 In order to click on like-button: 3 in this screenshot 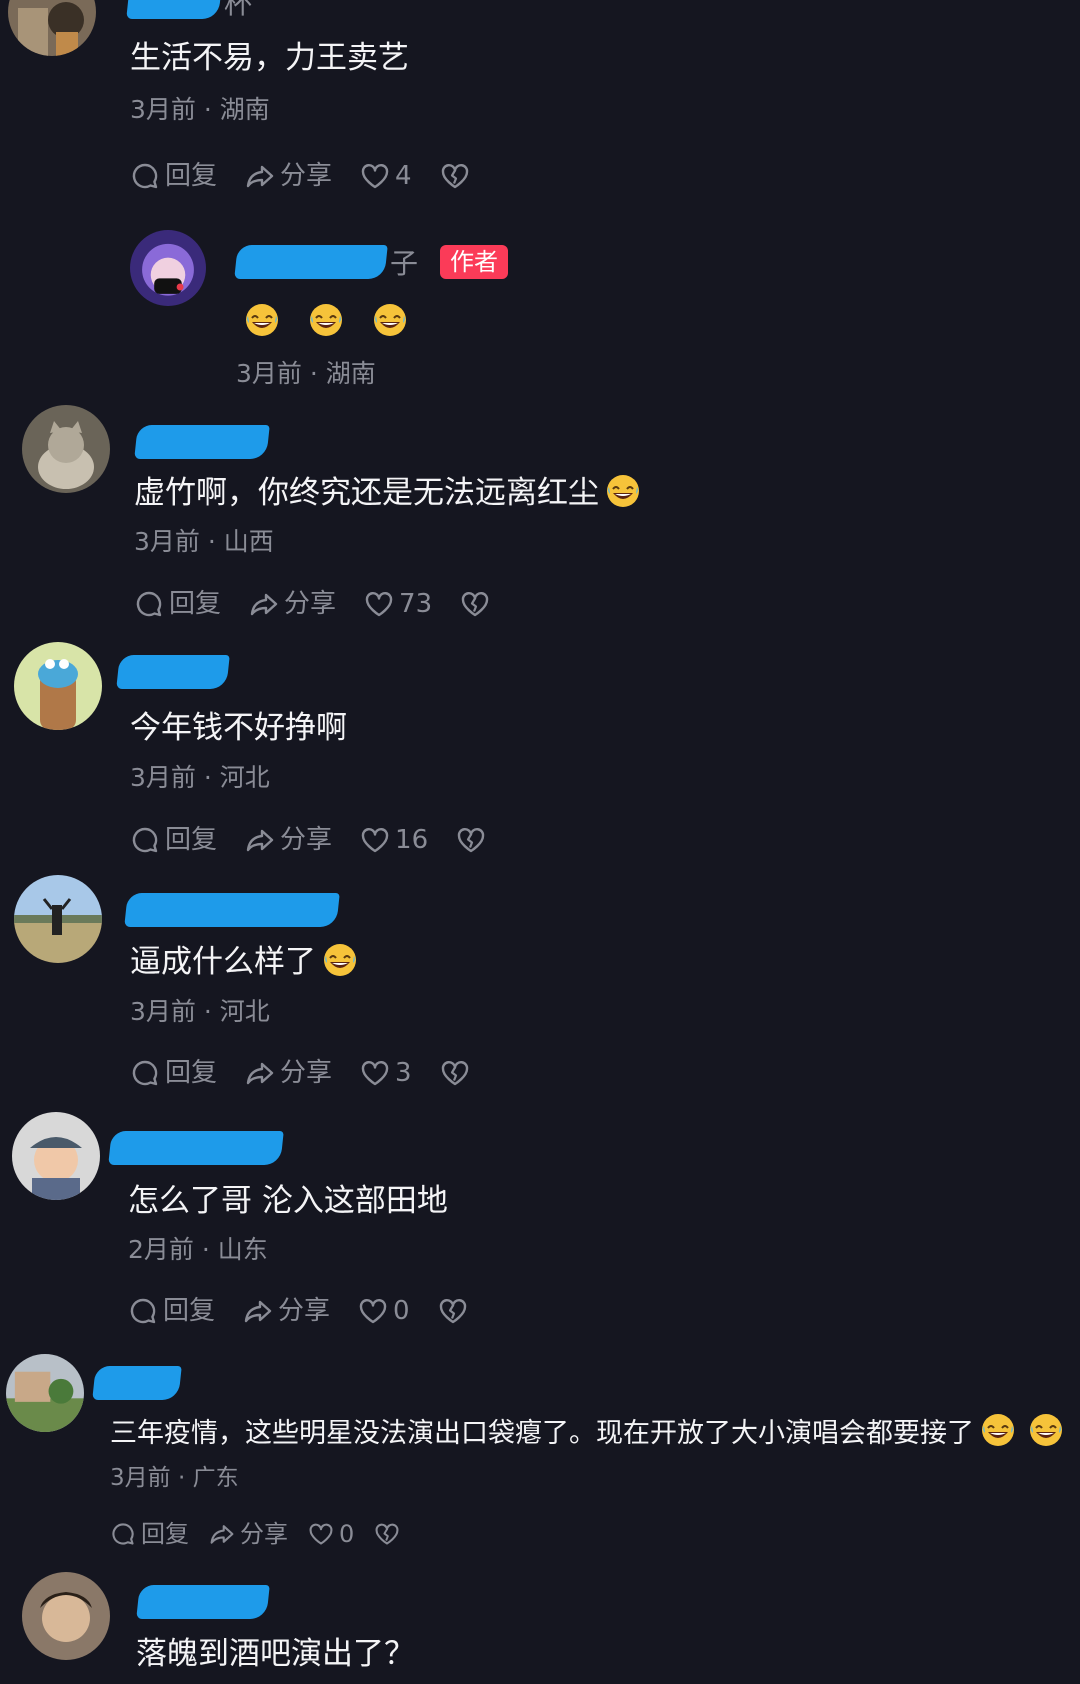, I will do `click(386, 1073)`.